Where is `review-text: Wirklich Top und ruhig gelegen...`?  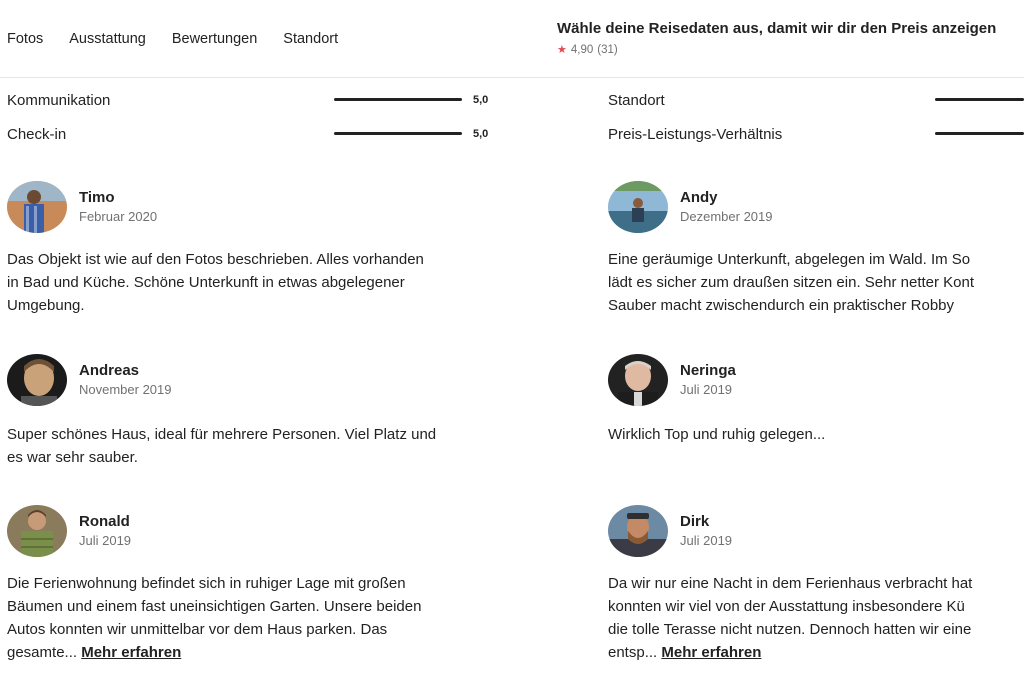
review-text: Wirklich Top und ruhig gelegen... is located at coordinates (816, 434).